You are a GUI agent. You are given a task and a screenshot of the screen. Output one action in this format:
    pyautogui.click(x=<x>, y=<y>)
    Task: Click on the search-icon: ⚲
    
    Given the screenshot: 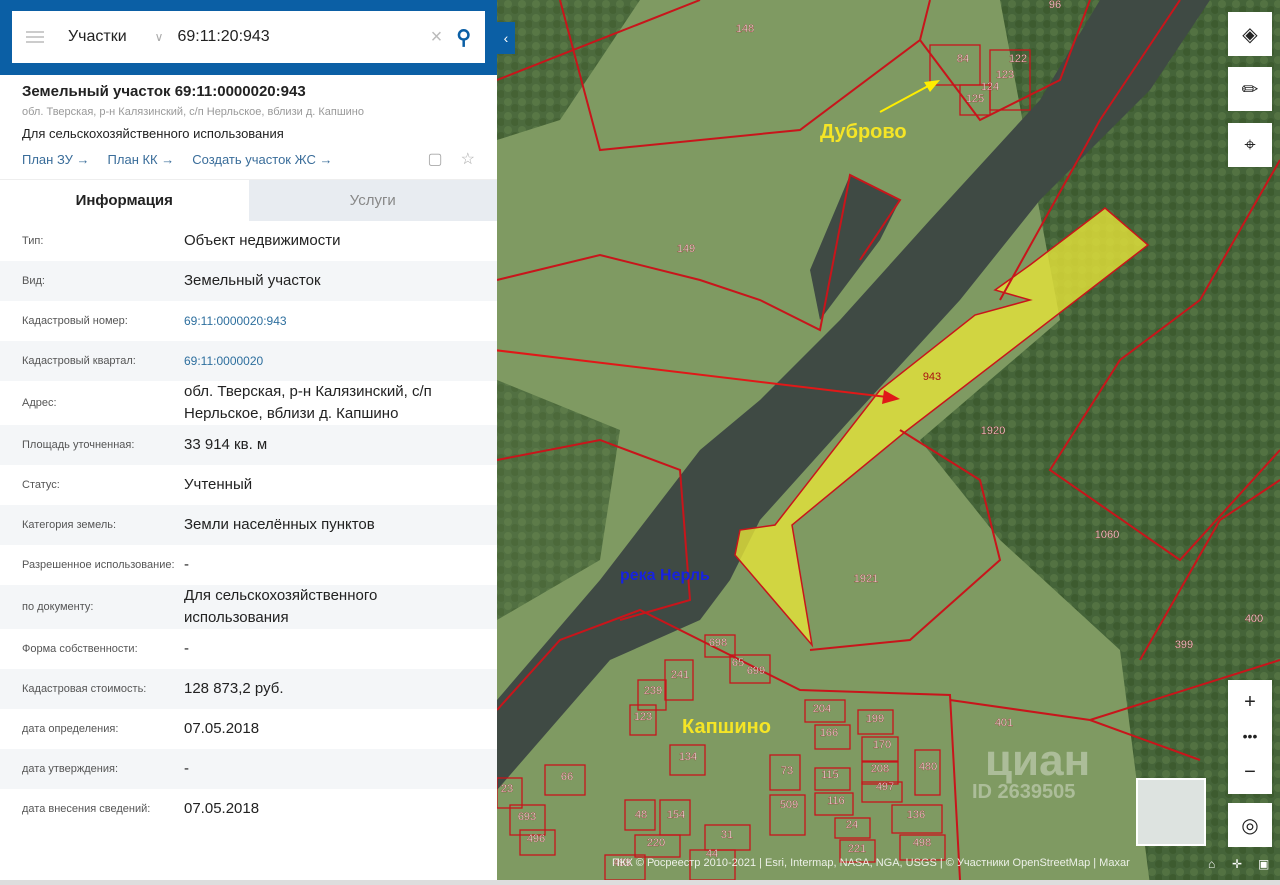 What is the action you would take?
    pyautogui.click(x=463, y=37)
    